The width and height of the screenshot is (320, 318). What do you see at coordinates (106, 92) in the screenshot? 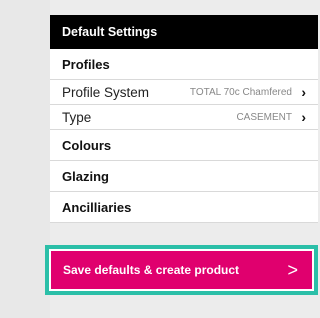
I see `setting-label: Profile System` at bounding box center [106, 92].